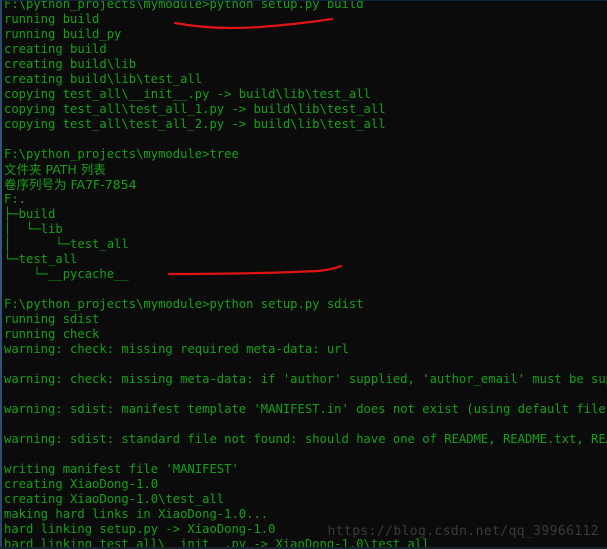 This screenshot has height=549, width=607. What do you see at coordinates (114, 499) in the screenshot?
I see `console-line: creating XiaoDong-1.0\test_all` at bounding box center [114, 499].